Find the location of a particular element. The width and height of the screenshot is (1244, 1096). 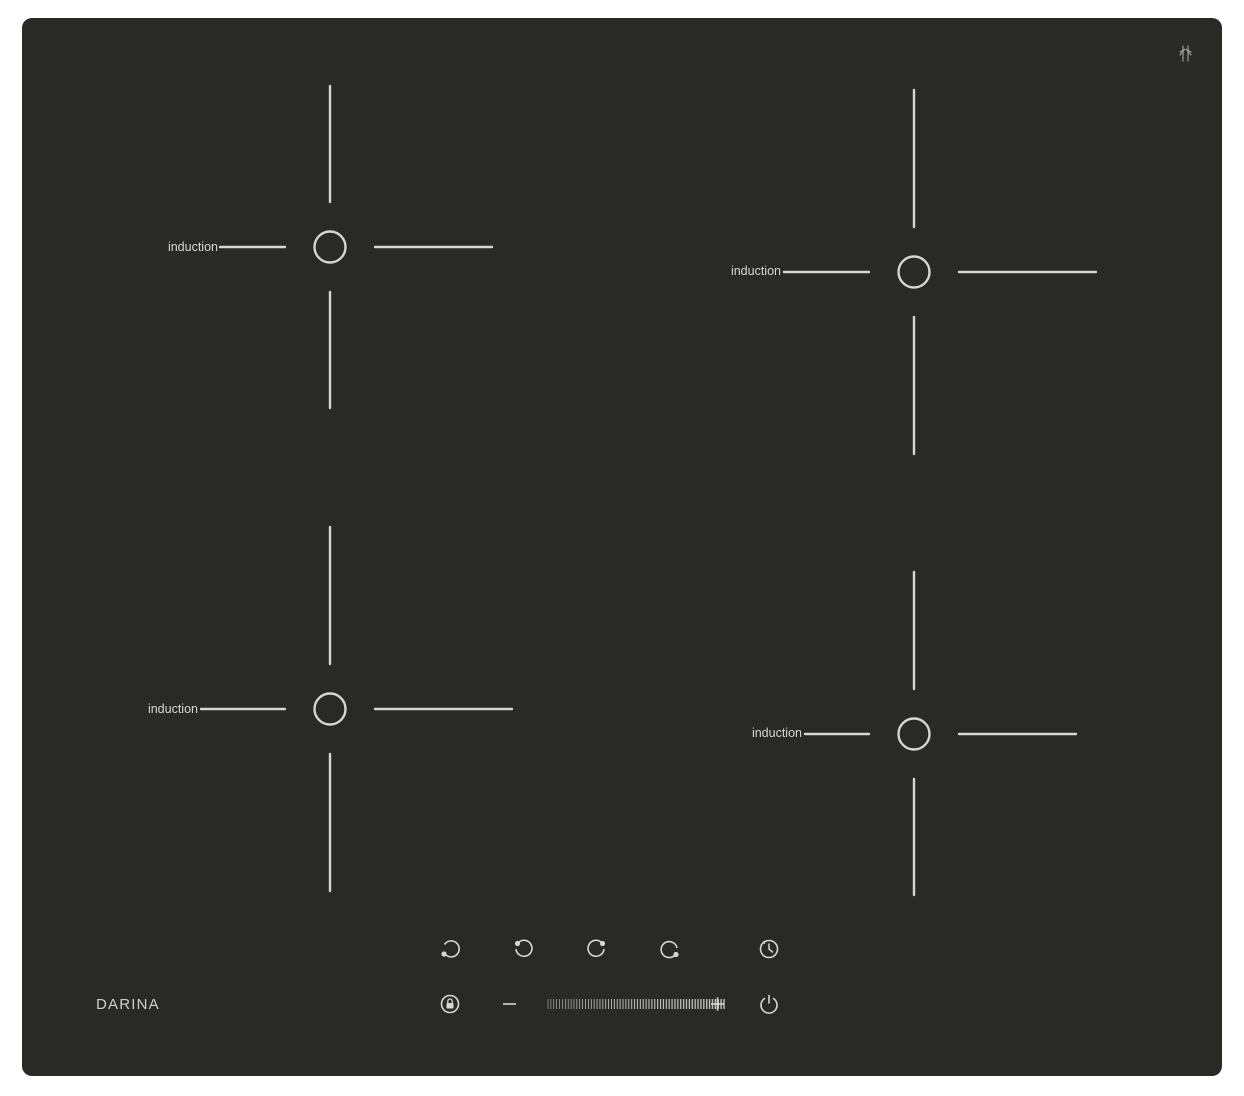

zone-rear-right-icon is located at coordinates (596, 948).